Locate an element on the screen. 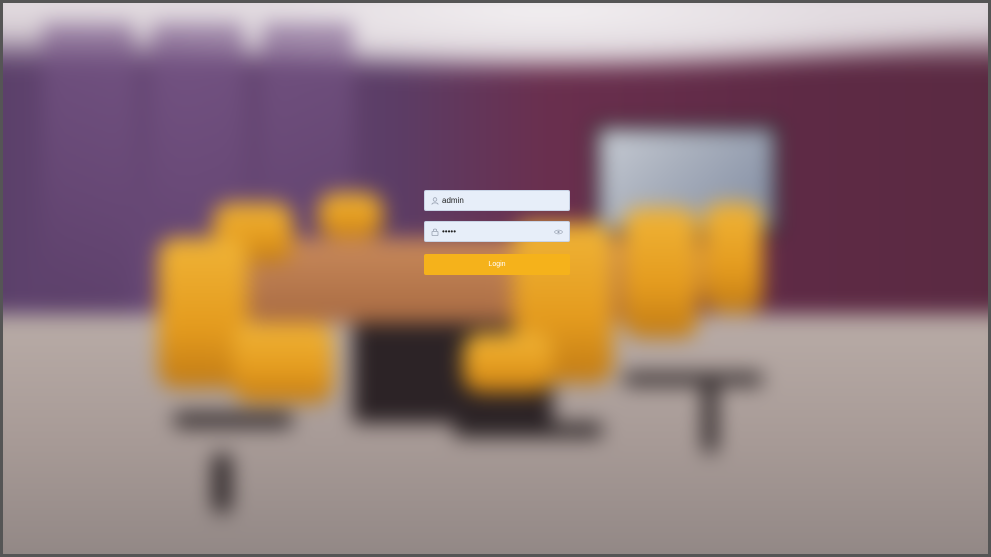 Image resolution: width=991 pixels, height=557 pixels. login-button: Login is located at coordinates (497, 264).